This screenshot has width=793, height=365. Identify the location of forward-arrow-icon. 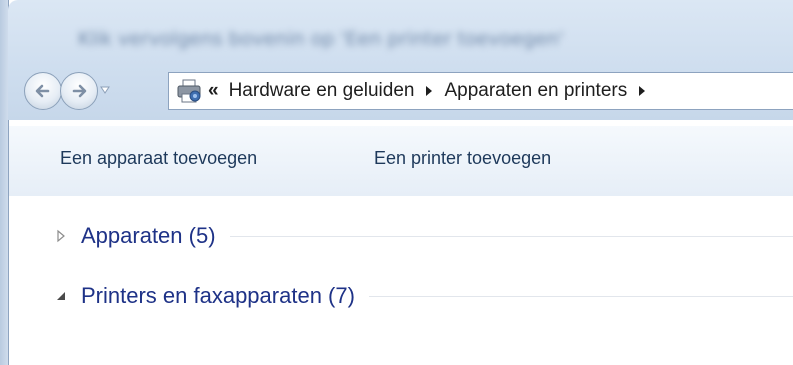
(79, 91).